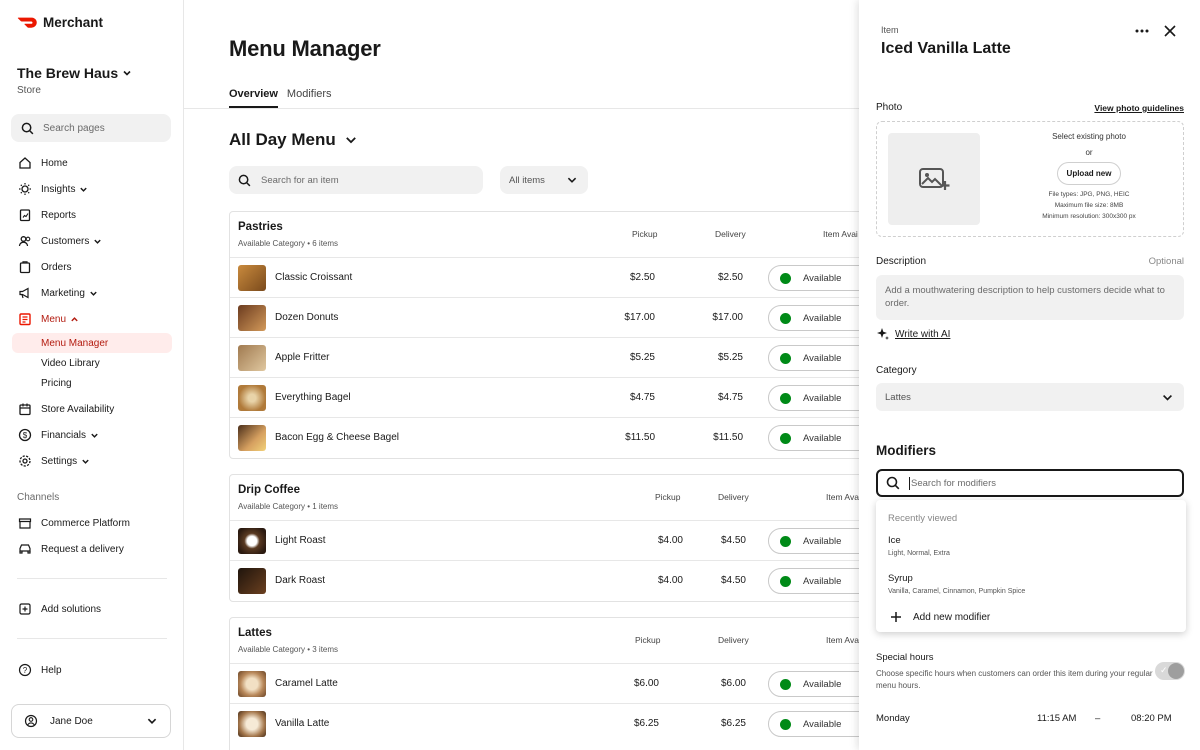 The height and width of the screenshot is (750, 1200). I want to click on item-name: Bacon Egg & Cheese Bagel, so click(337, 437).